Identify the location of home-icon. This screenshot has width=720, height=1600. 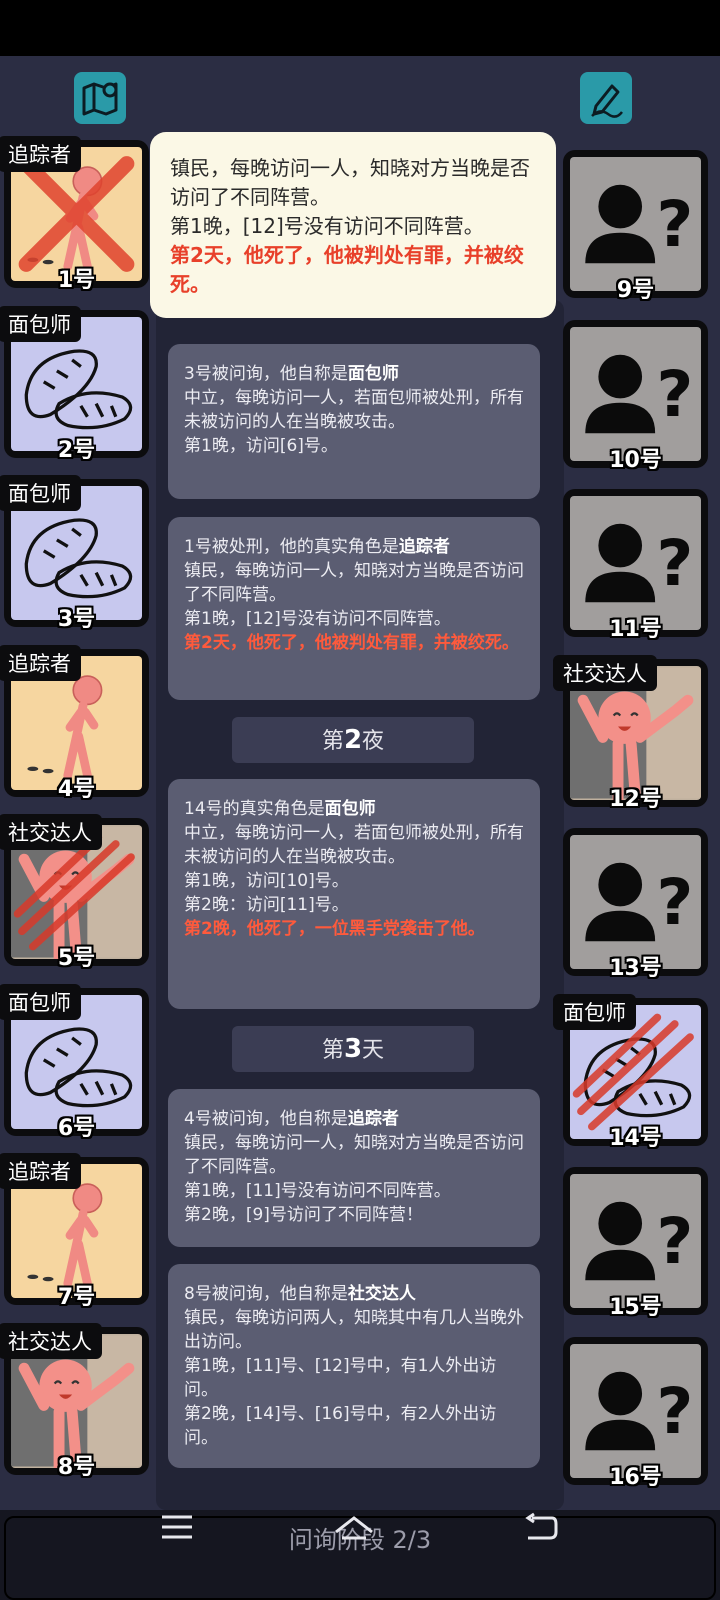
(354, 1529).